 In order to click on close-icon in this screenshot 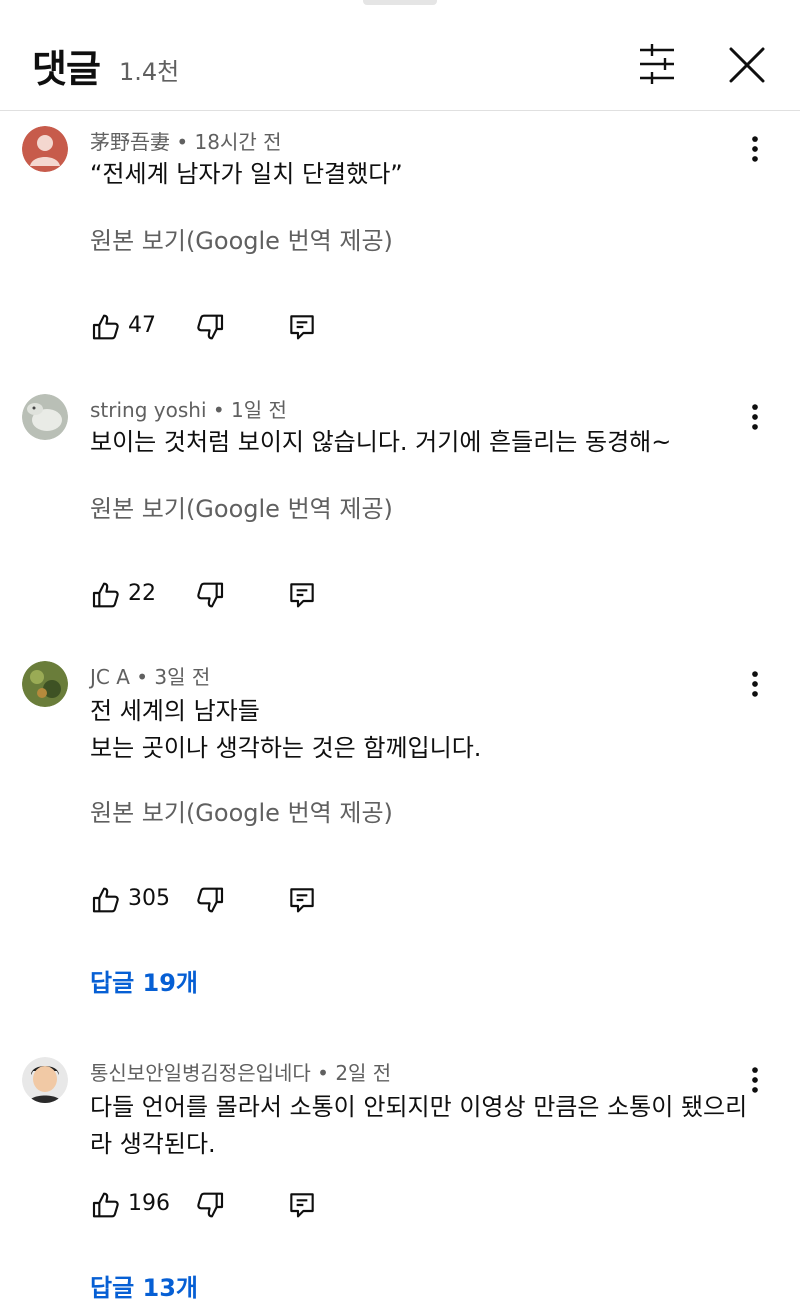, I will do `click(747, 65)`.